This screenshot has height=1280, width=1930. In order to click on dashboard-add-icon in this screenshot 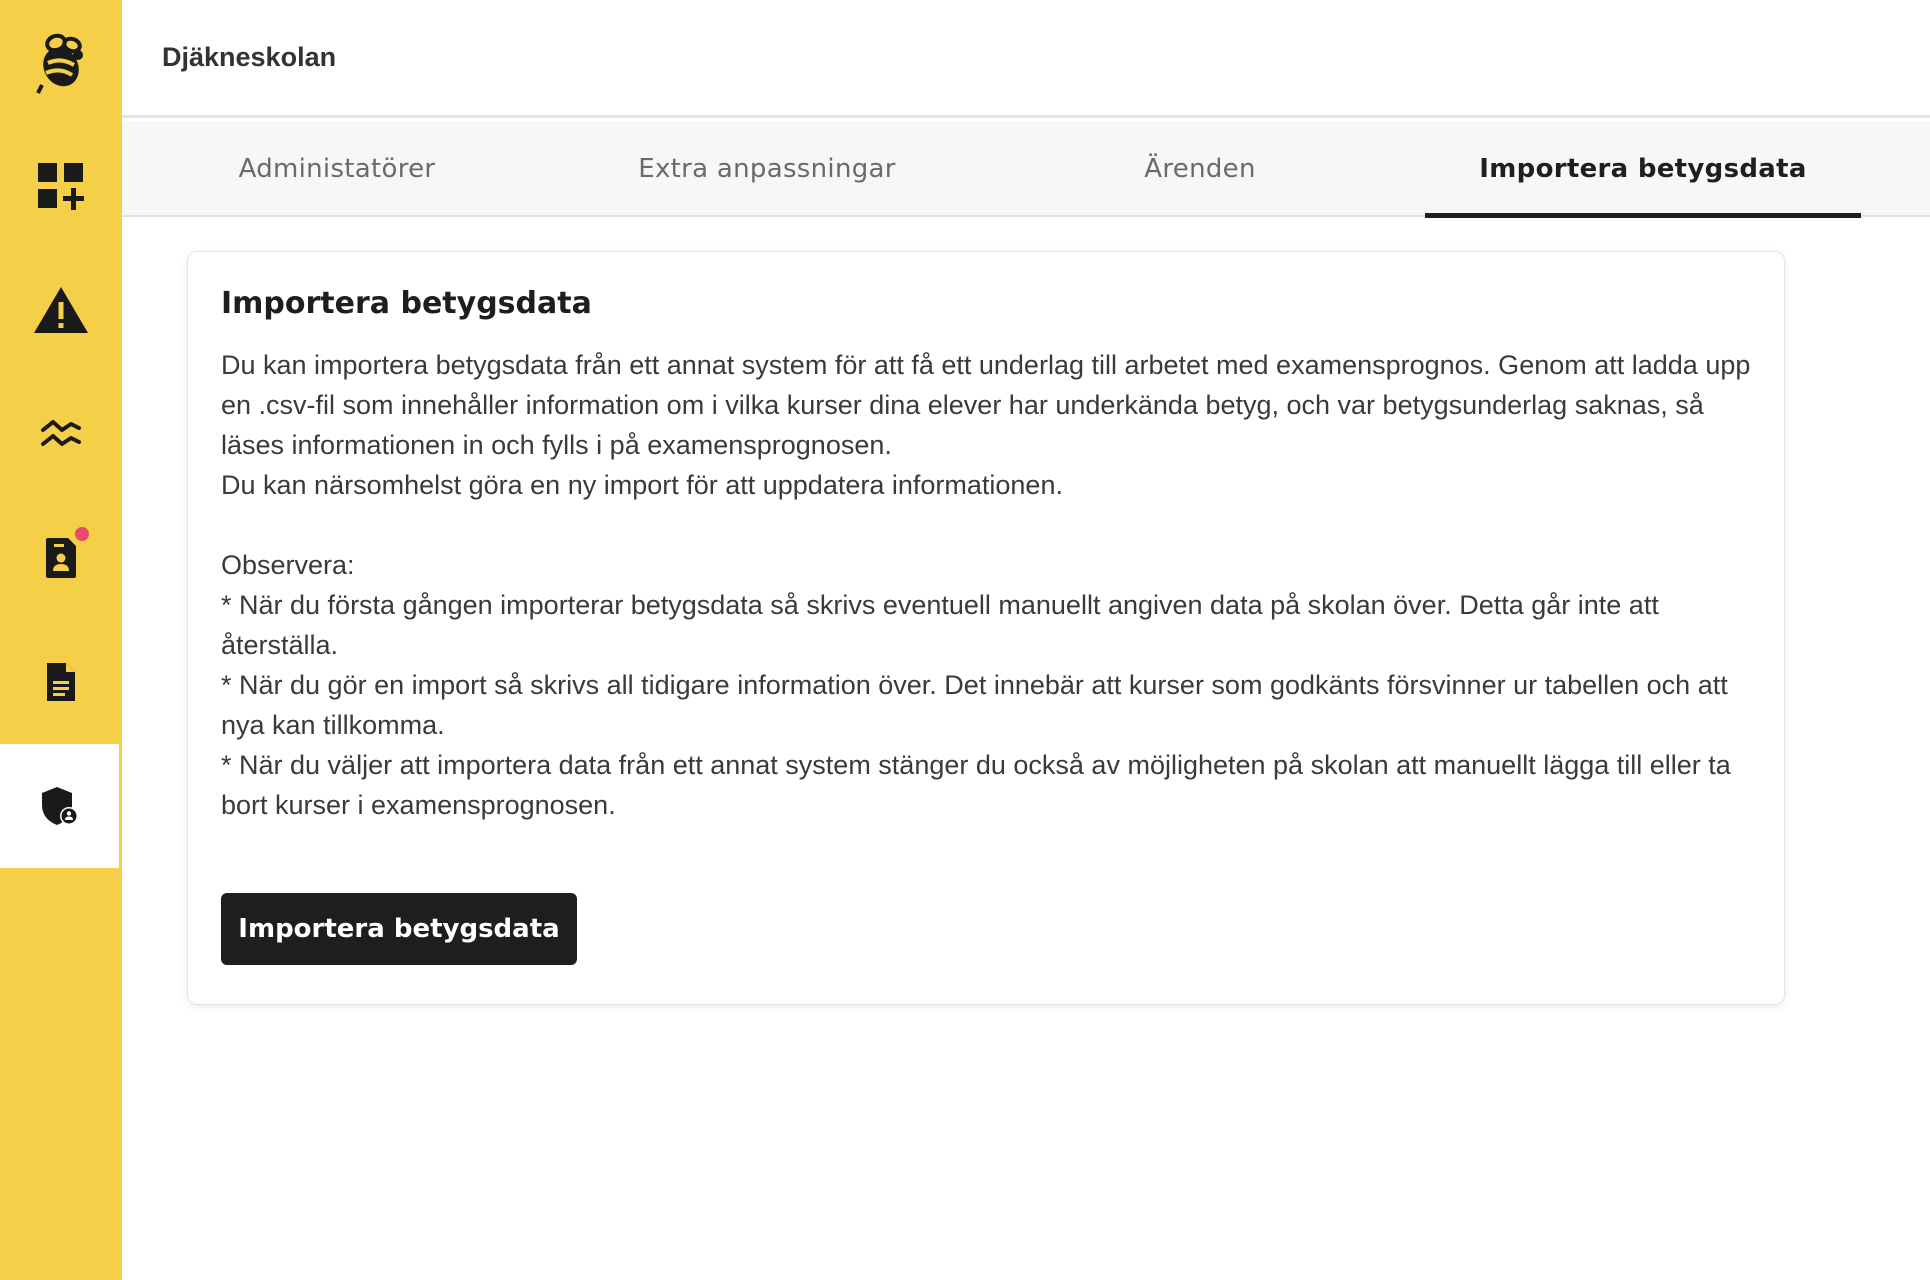, I will do `click(61, 186)`.